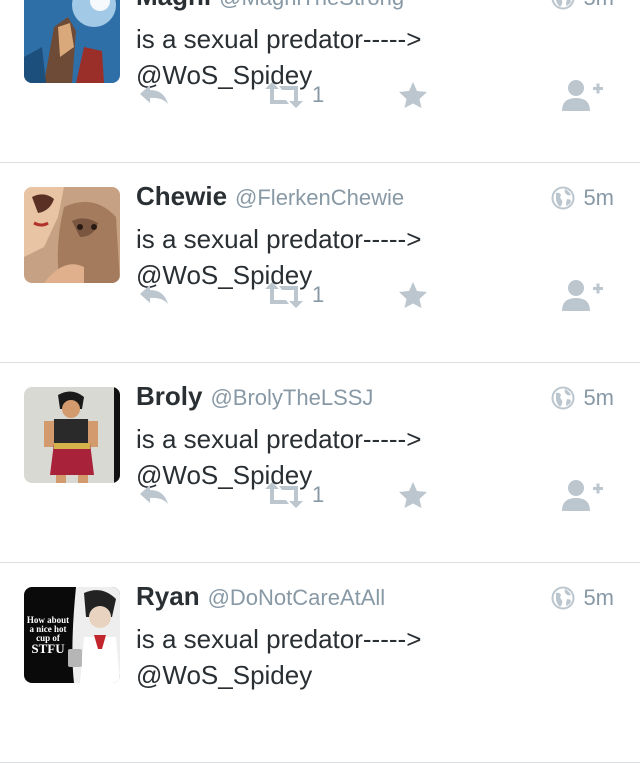  What do you see at coordinates (291, 397) in the screenshot?
I see `user-handle: @BrolyTheLSSJ` at bounding box center [291, 397].